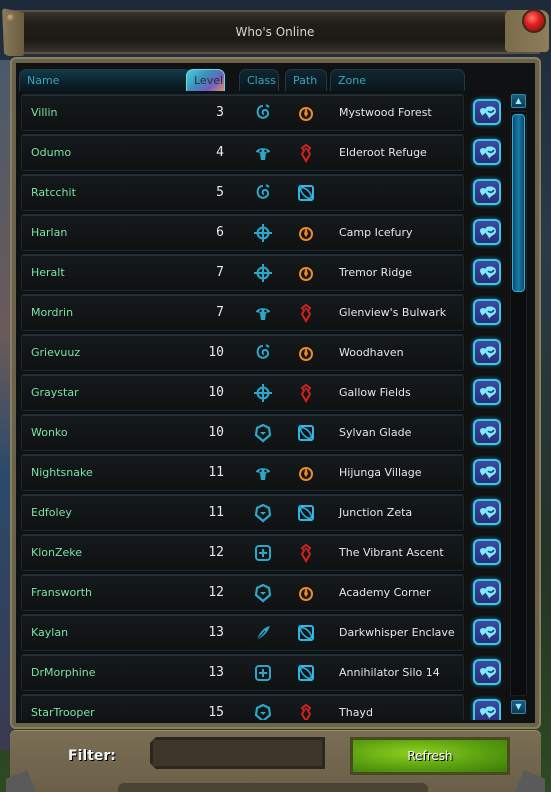 The width and height of the screenshot is (551, 792). Describe the element at coordinates (51, 512) in the screenshot. I see `player-name: Edfoley` at that location.